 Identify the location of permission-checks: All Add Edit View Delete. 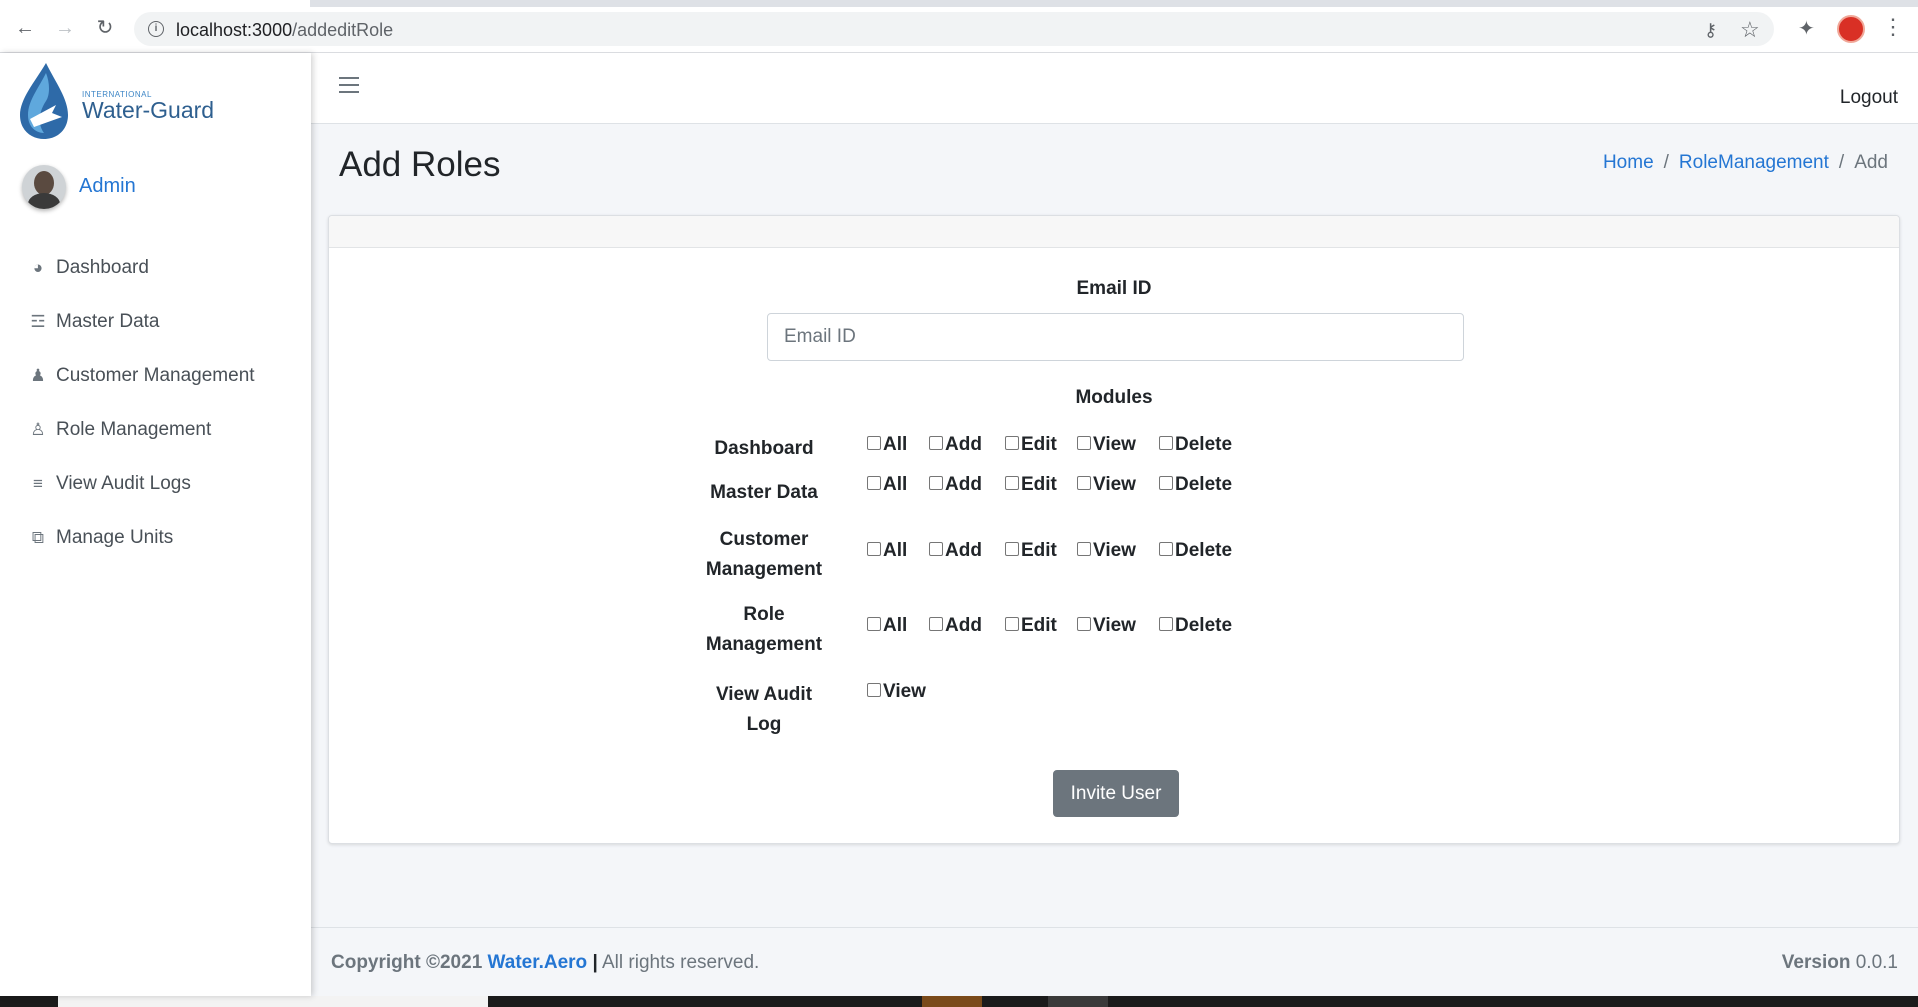
(1058, 551).